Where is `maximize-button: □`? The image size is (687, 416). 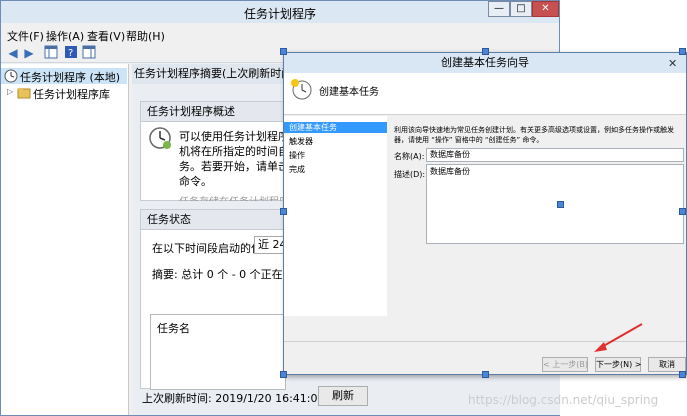 maximize-button: □ is located at coordinates (521, 9).